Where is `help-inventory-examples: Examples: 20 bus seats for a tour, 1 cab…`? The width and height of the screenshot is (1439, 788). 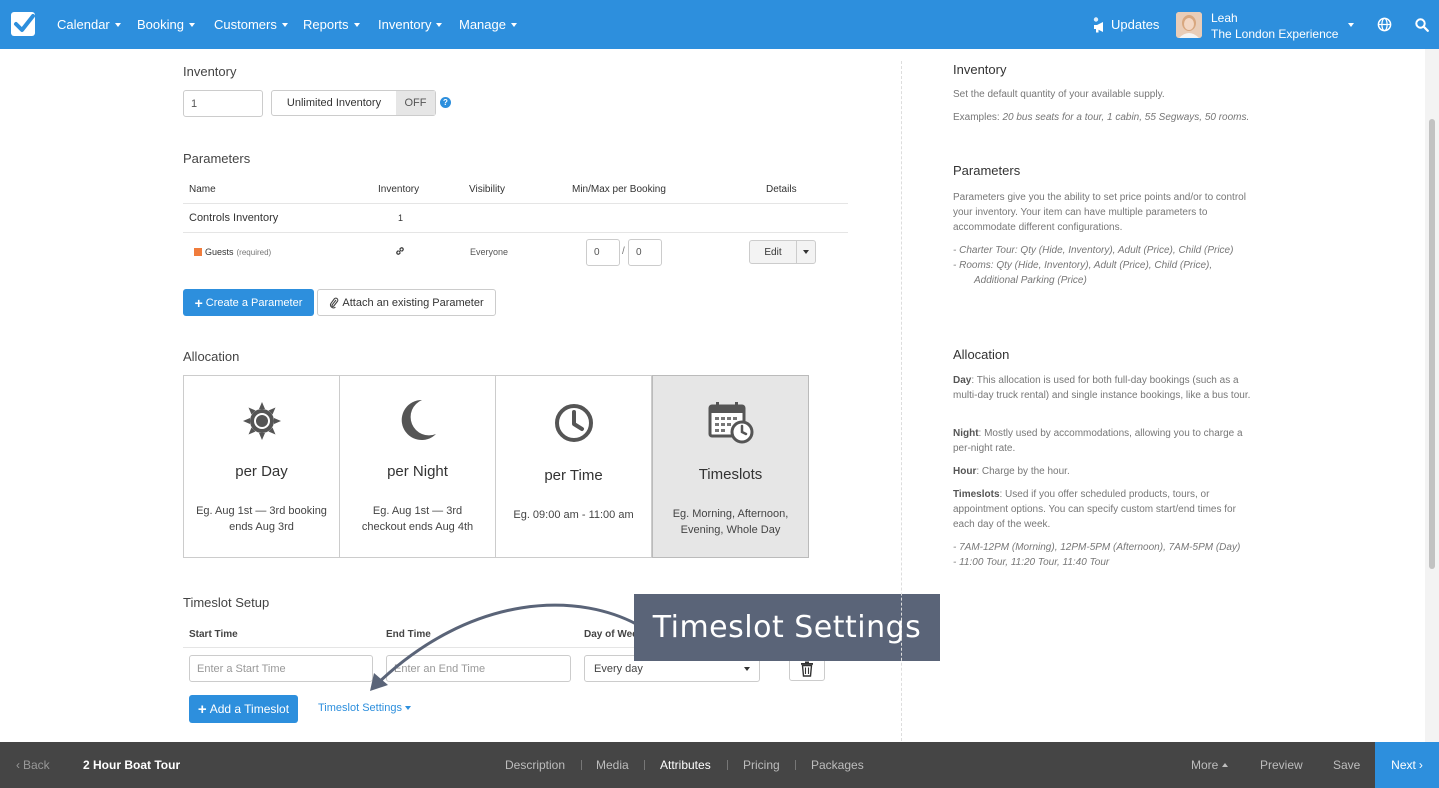
help-inventory-examples: Examples: 20 bus seats for a tour, 1 cab… is located at coordinates (1101, 117).